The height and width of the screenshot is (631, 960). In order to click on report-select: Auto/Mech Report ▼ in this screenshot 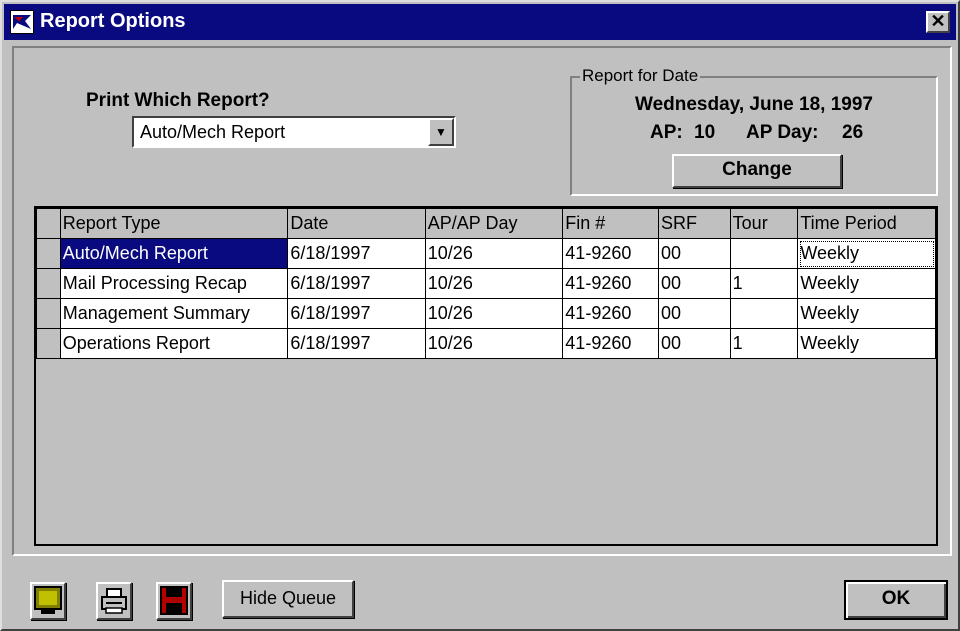, I will do `click(294, 132)`.